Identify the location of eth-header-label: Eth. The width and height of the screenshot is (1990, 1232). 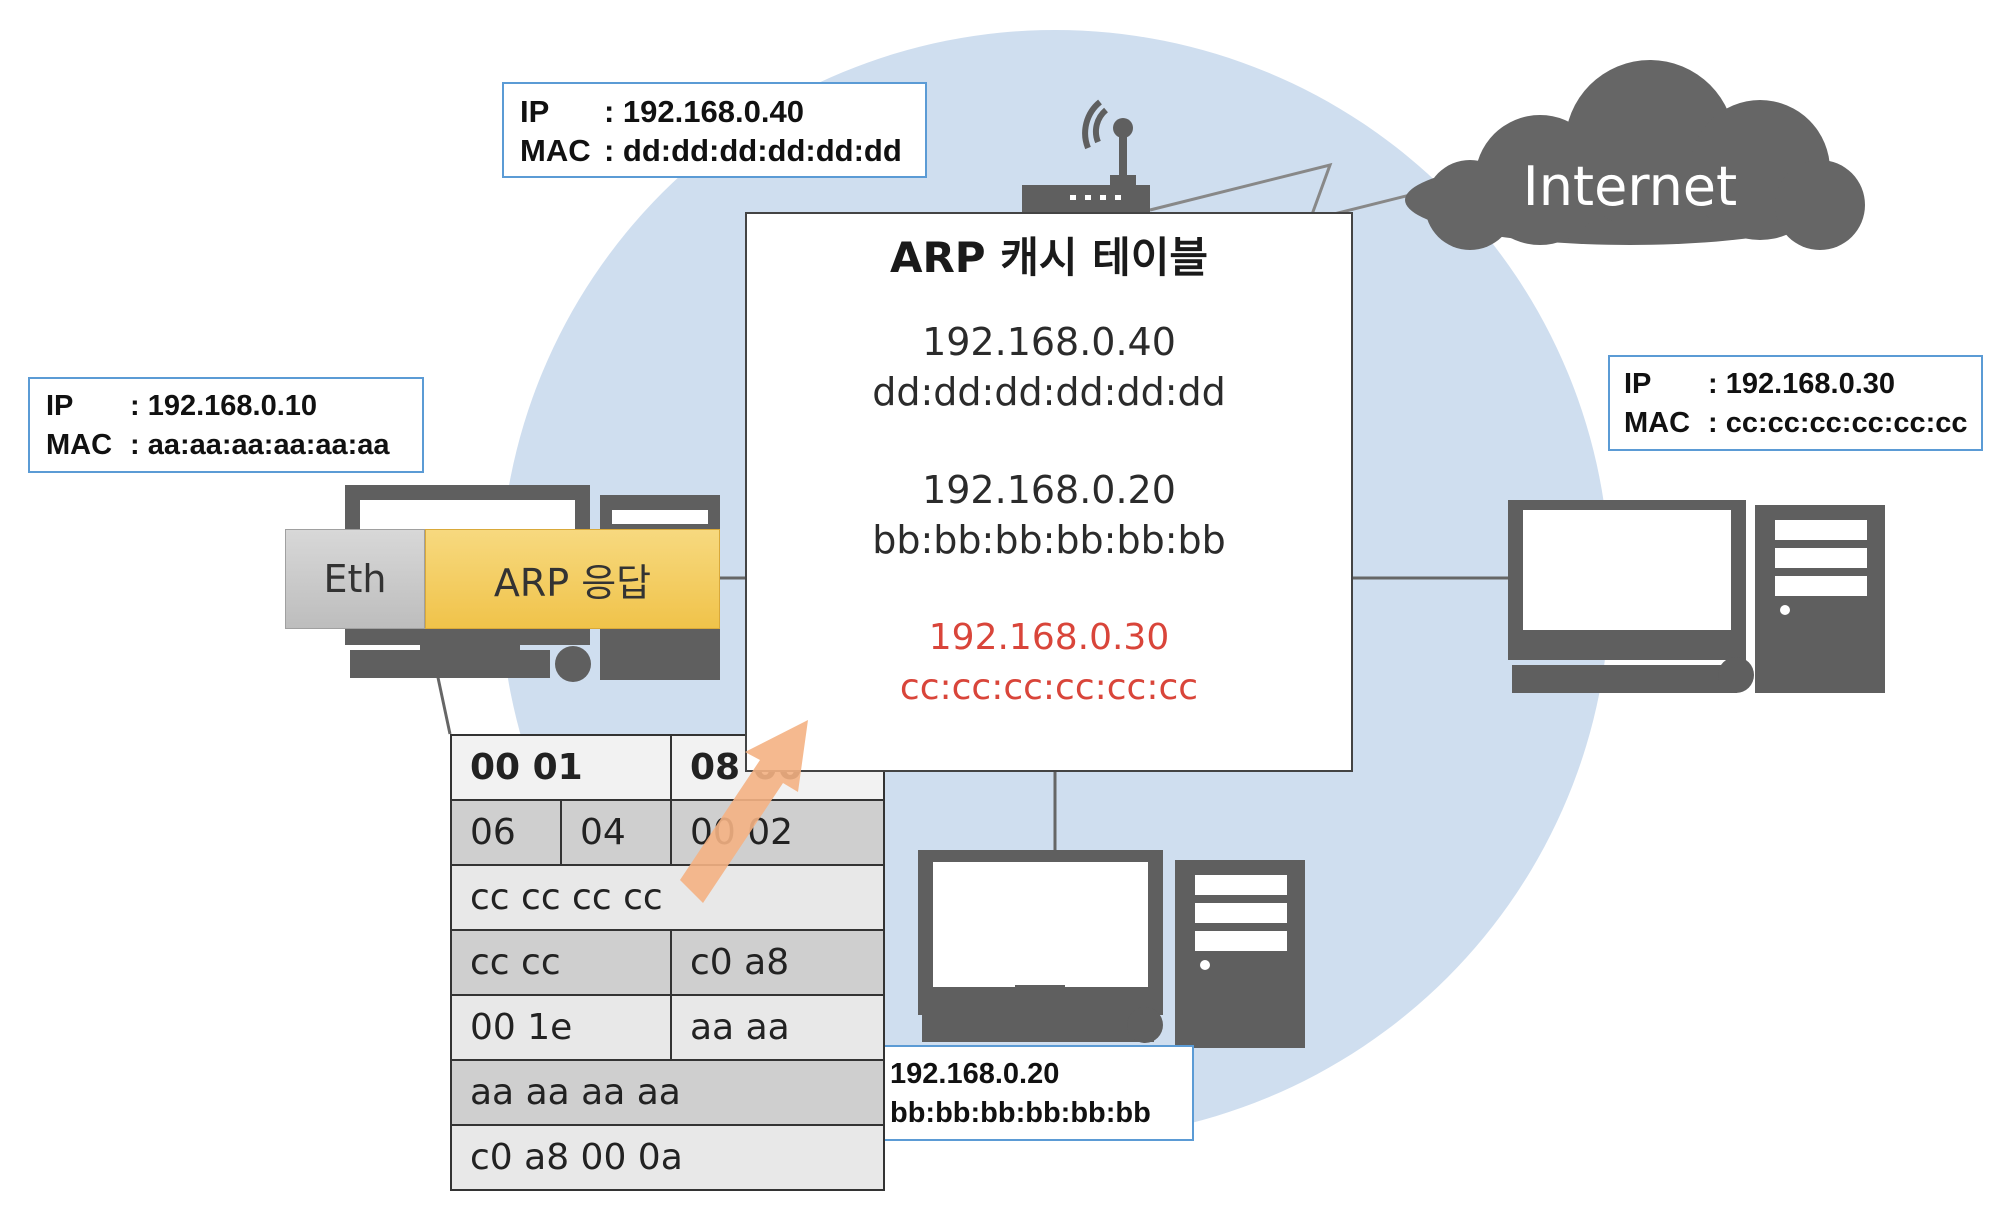
(355, 579).